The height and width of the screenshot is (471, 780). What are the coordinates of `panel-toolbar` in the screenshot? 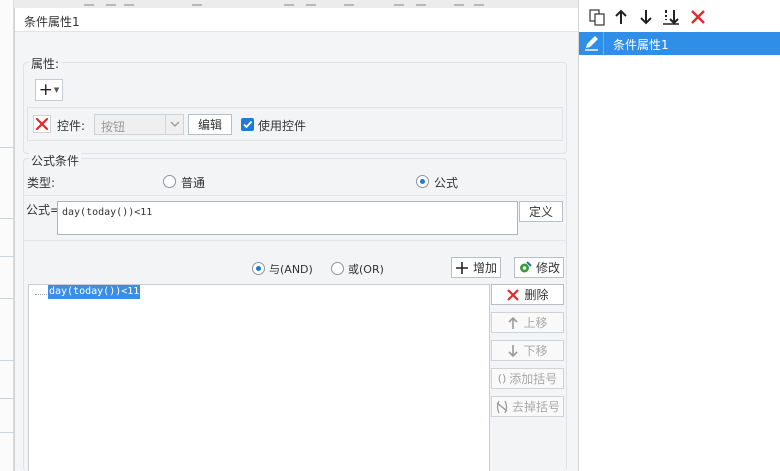 It's located at (679, 16).